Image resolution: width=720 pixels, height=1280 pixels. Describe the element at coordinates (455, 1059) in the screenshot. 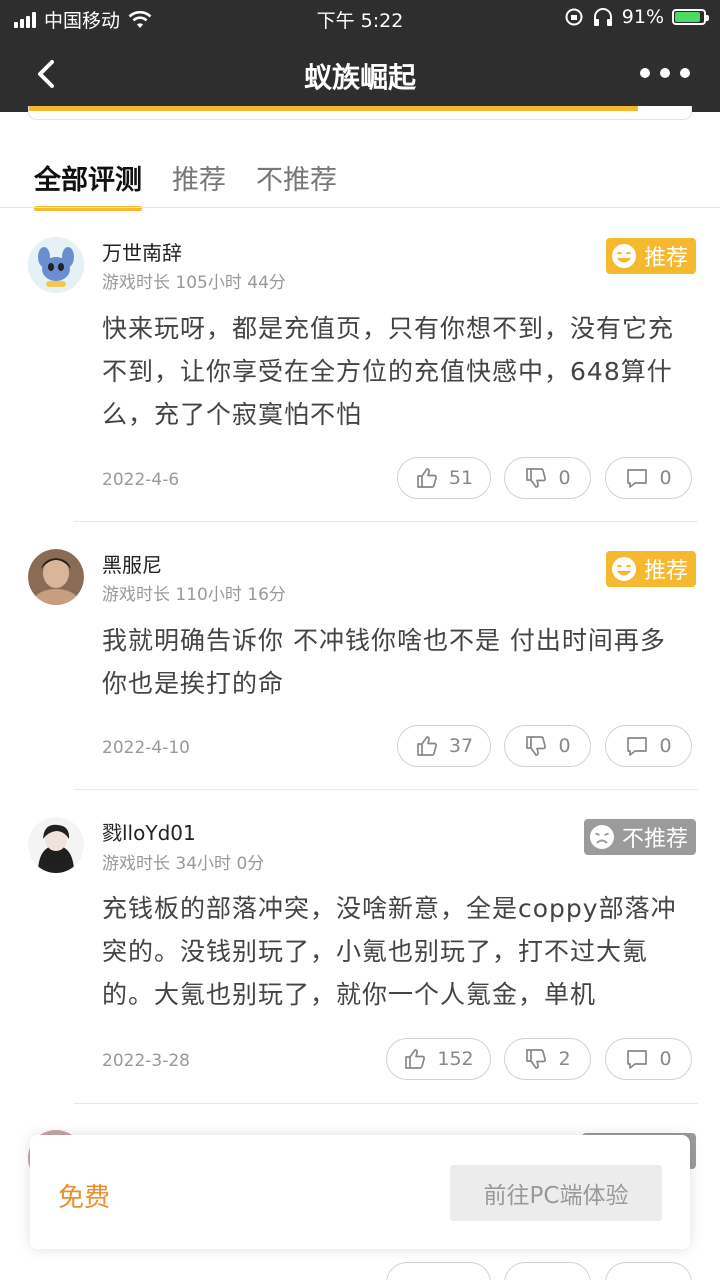

I see `like-count: 152` at that location.